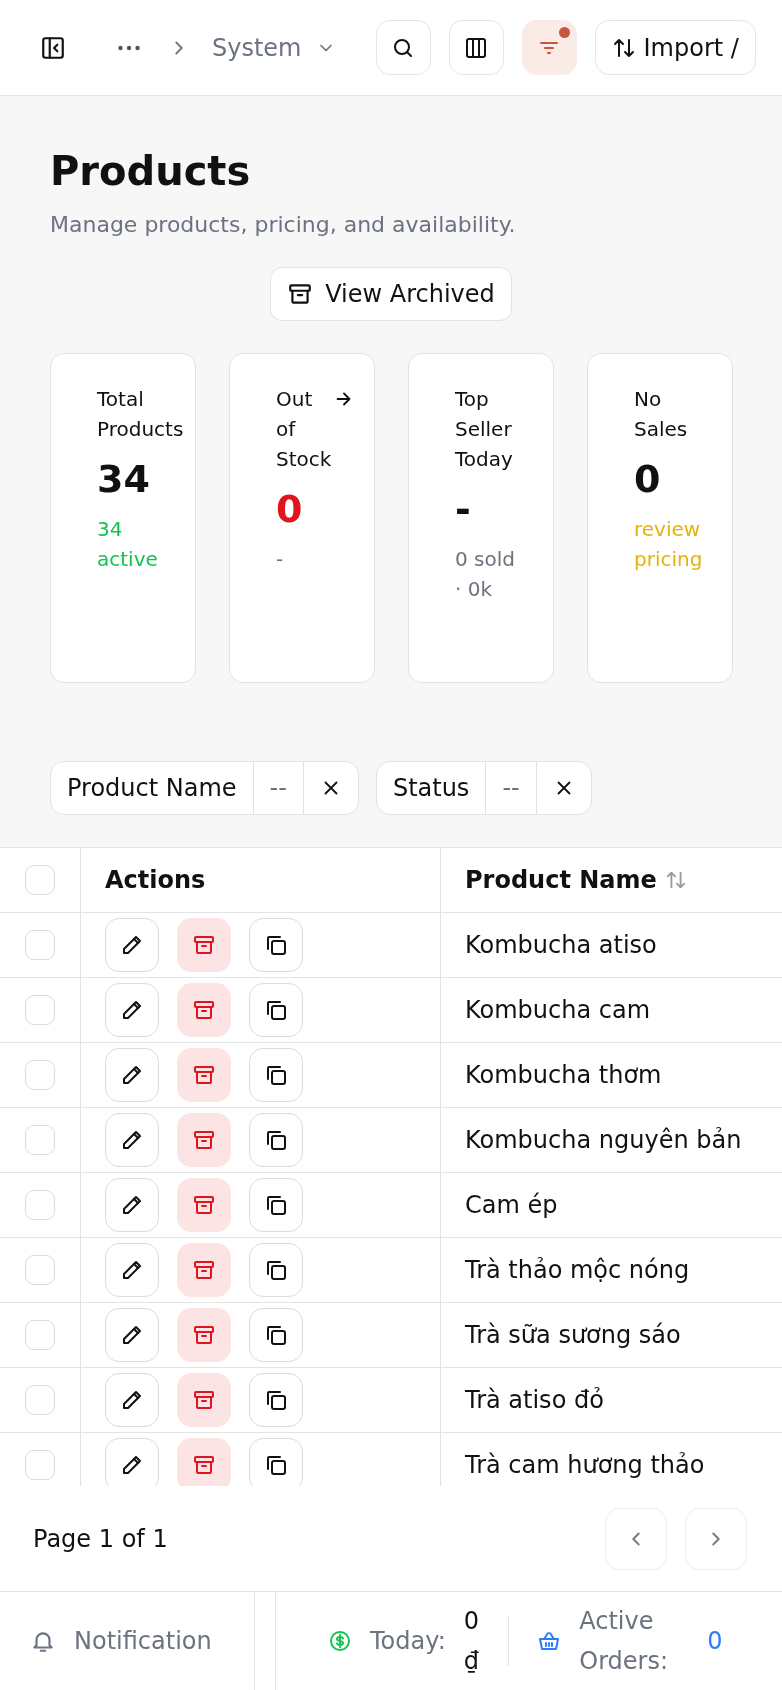  I want to click on filter-indicator-dot, so click(564, 32).